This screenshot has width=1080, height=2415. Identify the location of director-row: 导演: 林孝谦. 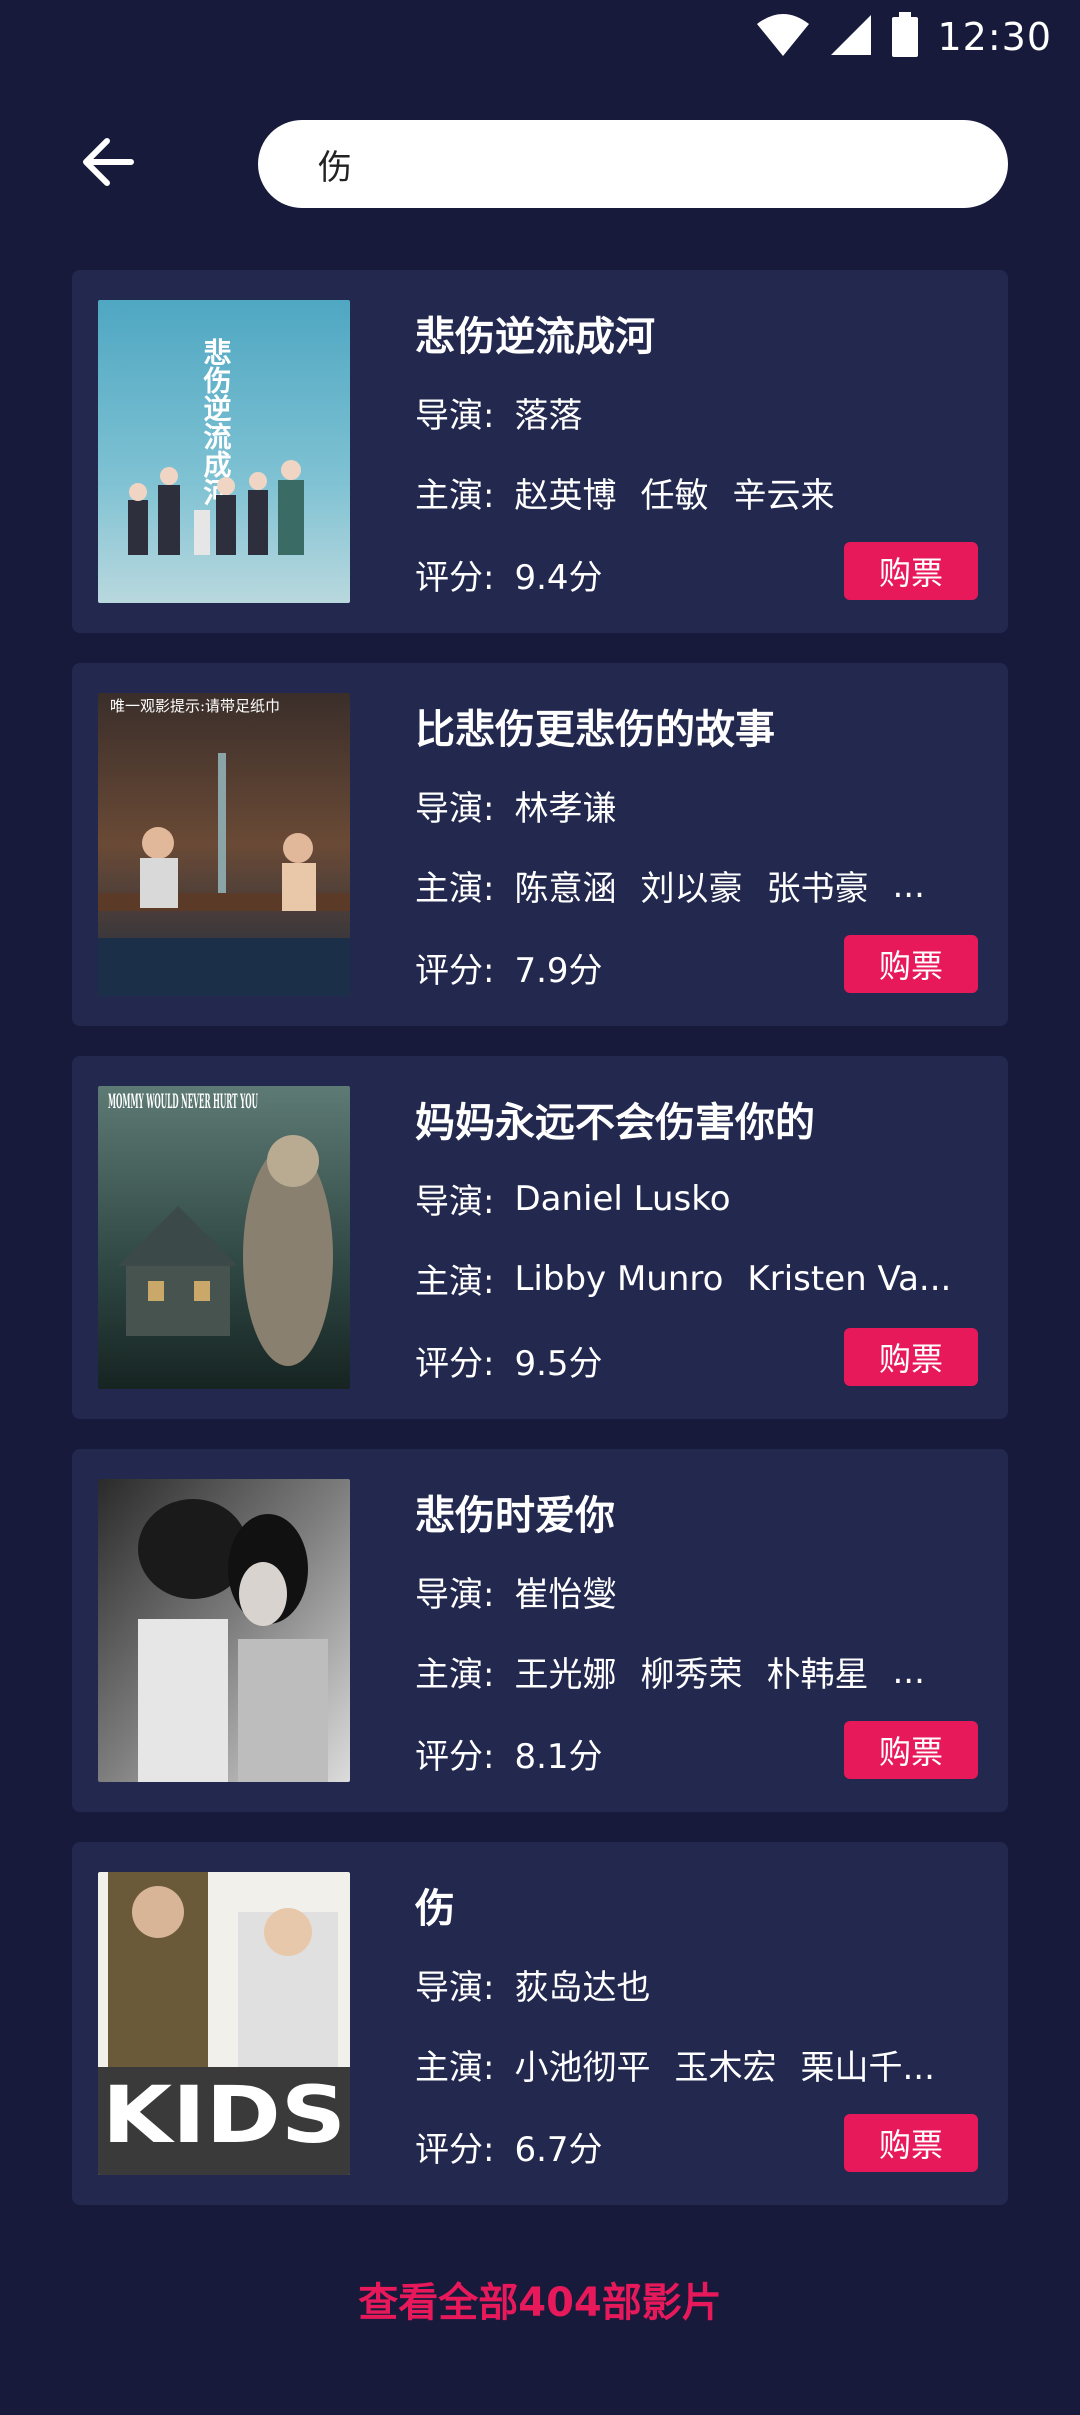
(515, 805).